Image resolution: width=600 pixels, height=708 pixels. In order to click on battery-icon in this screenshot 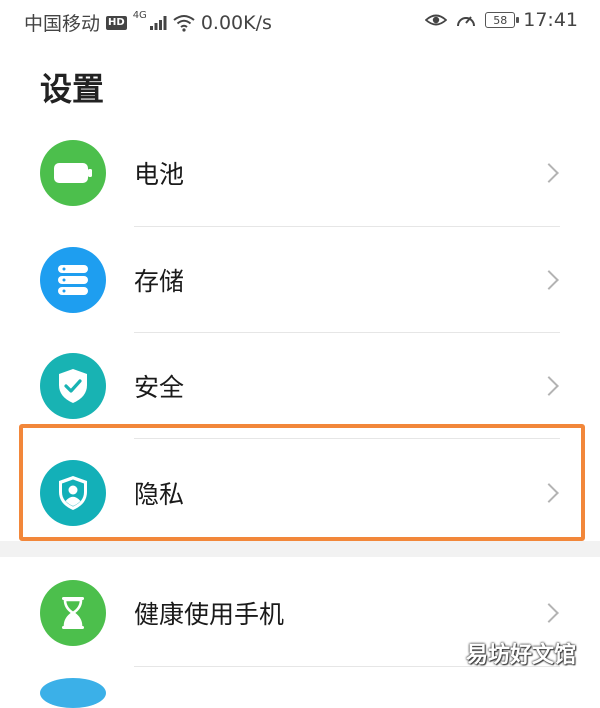, I will do `click(73, 173)`.